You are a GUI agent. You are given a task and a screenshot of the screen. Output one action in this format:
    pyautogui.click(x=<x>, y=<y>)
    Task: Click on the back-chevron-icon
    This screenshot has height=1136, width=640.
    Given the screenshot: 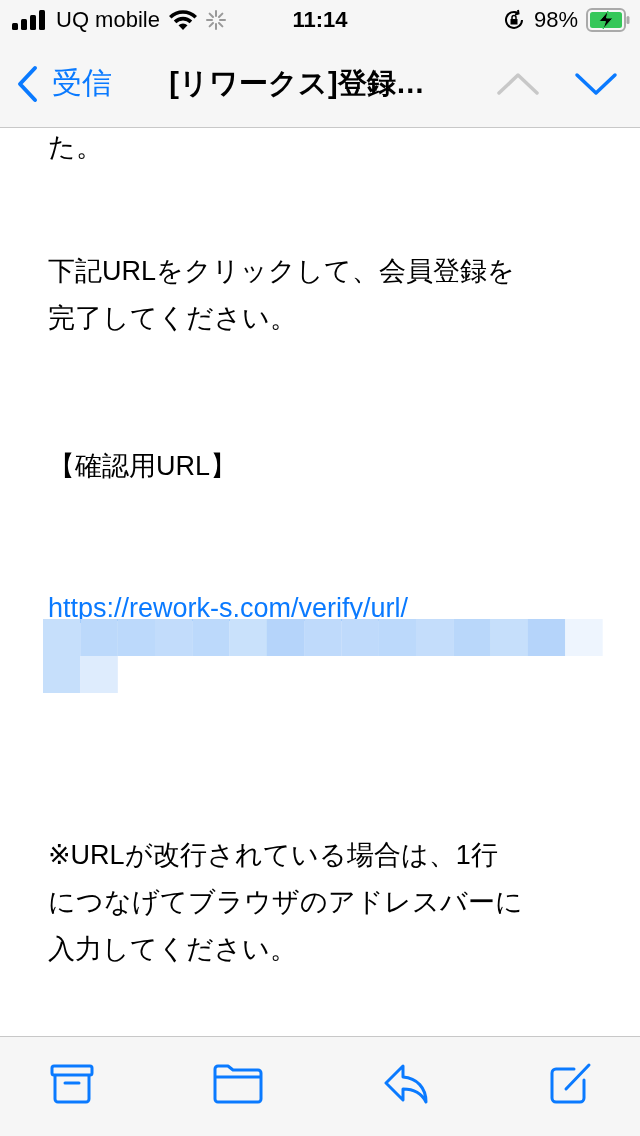 What is the action you would take?
    pyautogui.click(x=27, y=83)
    